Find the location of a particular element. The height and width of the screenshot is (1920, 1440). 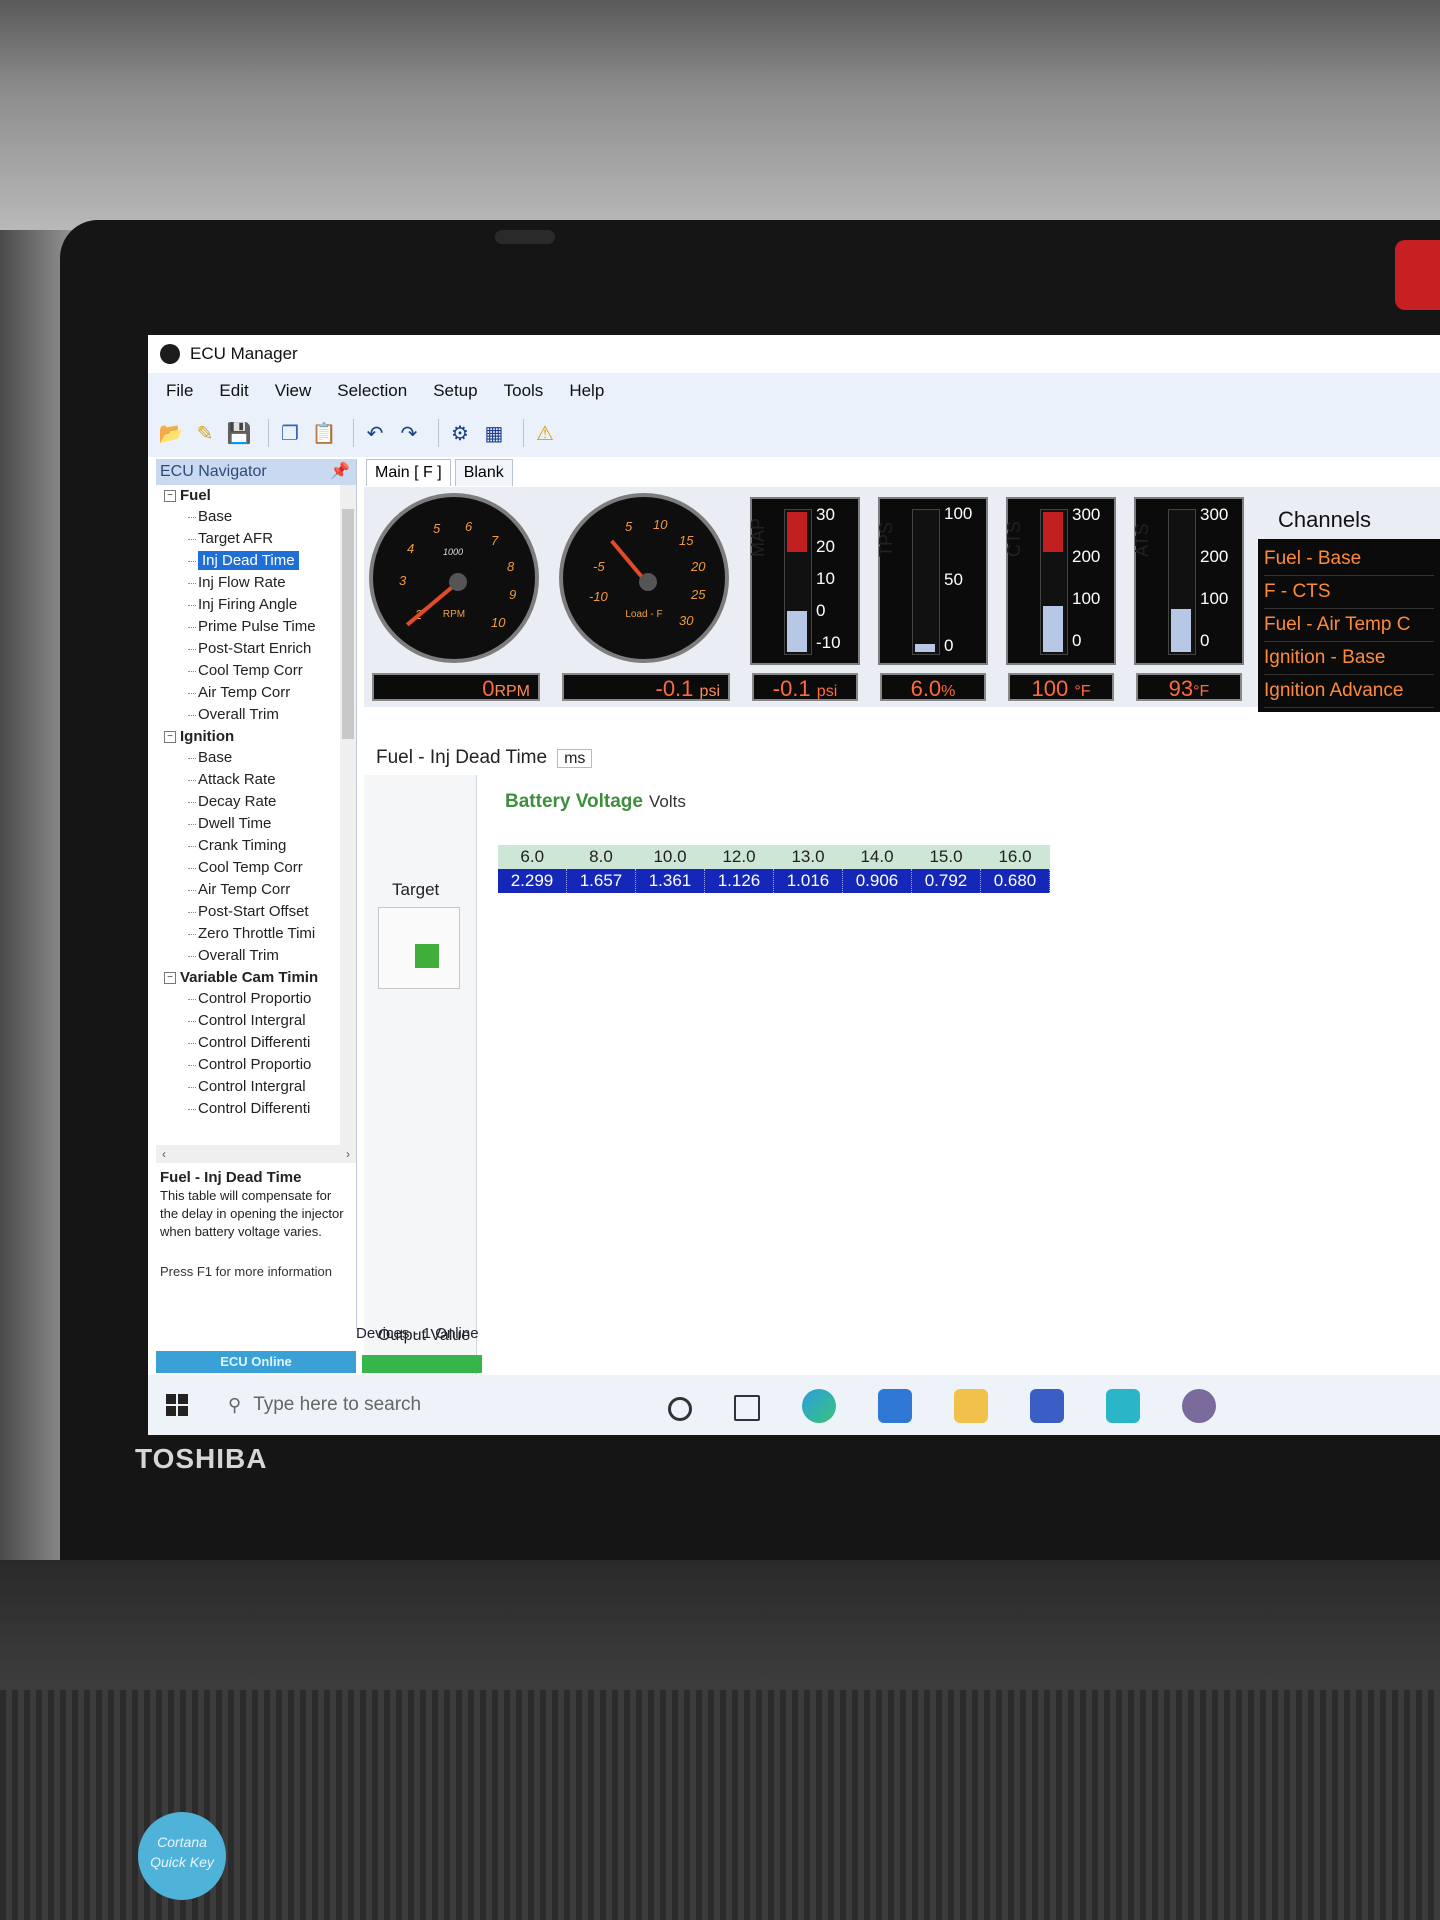

taskbar-search: ⚲ Type here to search is located at coordinates (324, 1405).